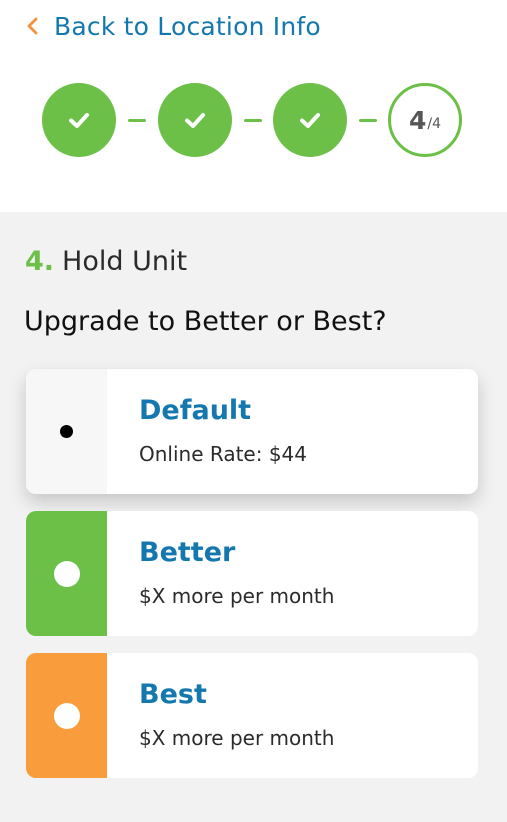 The image size is (507, 822). I want to click on current-step-number: 4, so click(417, 120).